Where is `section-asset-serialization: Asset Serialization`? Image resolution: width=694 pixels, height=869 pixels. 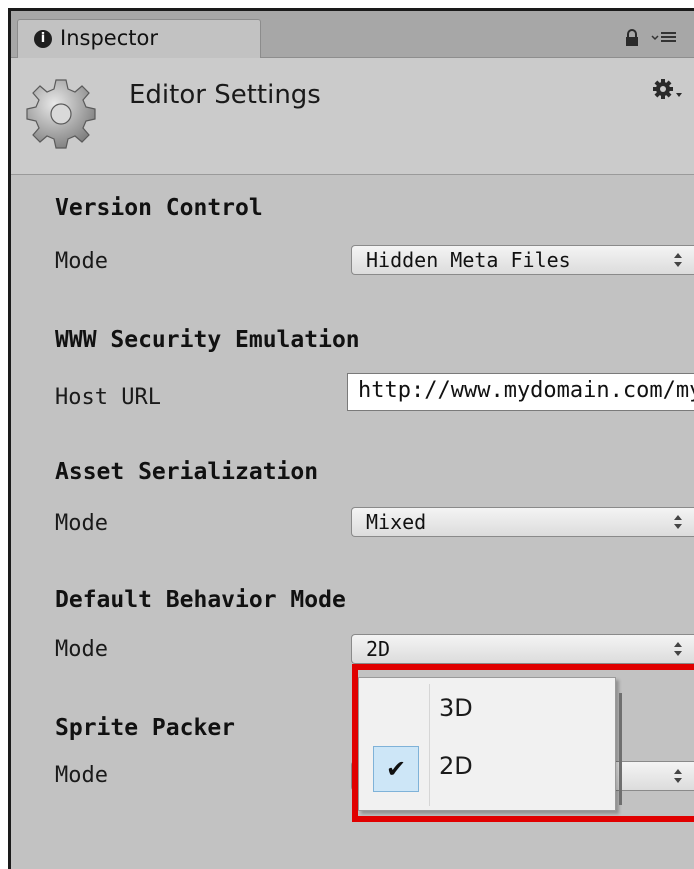
section-asset-serialization: Asset Serialization is located at coordinates (187, 472).